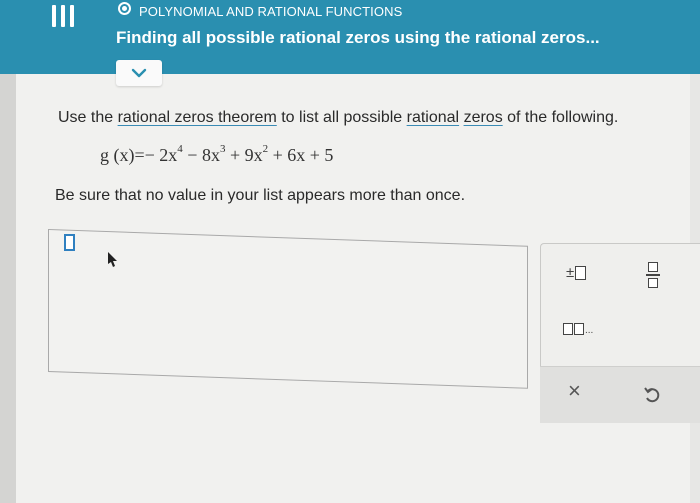 The width and height of the screenshot is (700, 503). I want to click on expand-title-button, so click(139, 73).